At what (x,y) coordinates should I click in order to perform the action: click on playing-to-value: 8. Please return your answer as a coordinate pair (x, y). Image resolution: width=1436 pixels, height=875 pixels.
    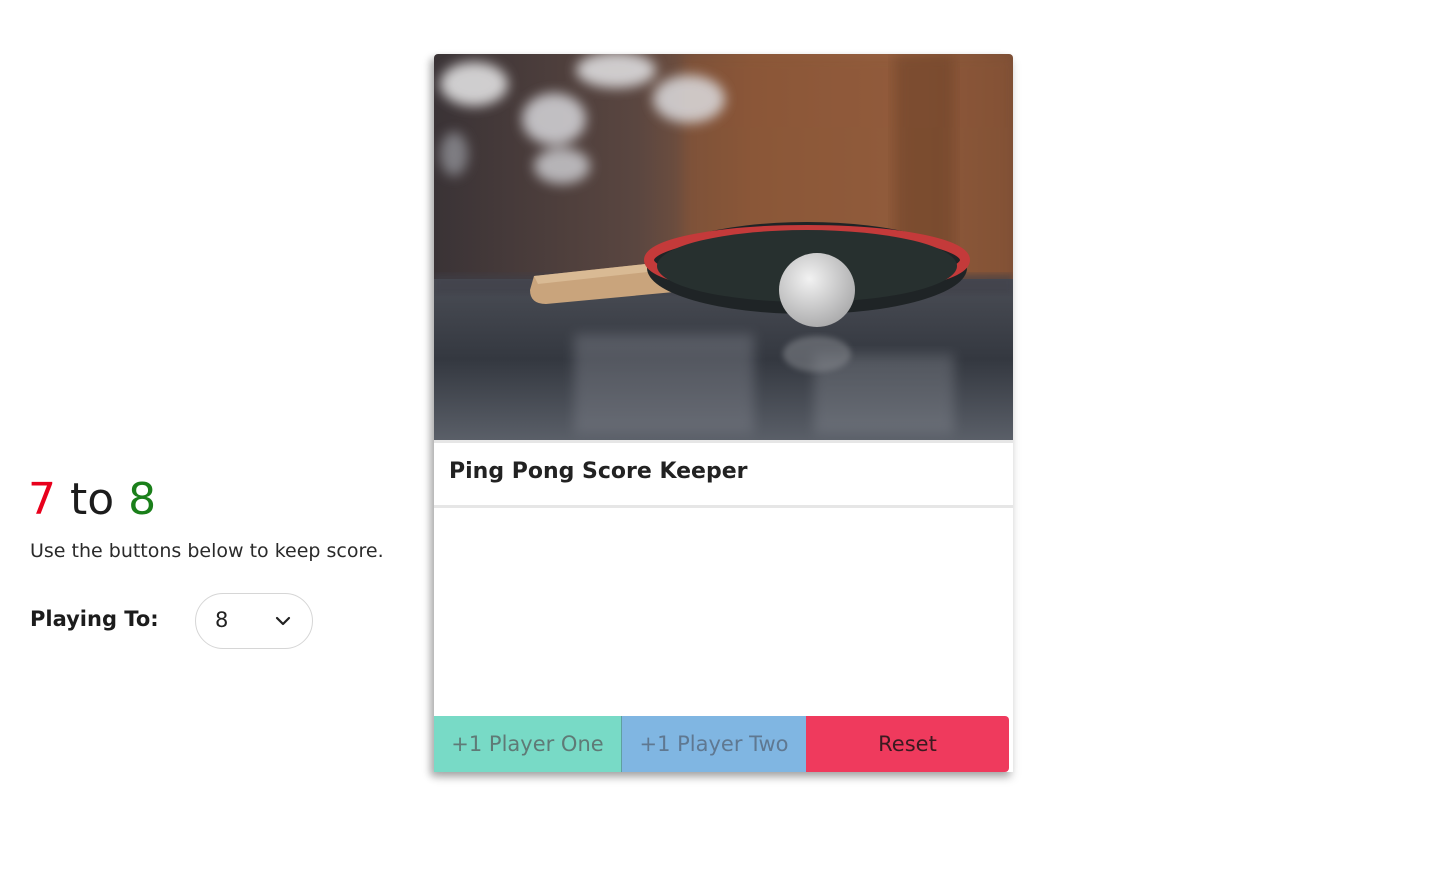
    Looking at the image, I should click on (222, 620).